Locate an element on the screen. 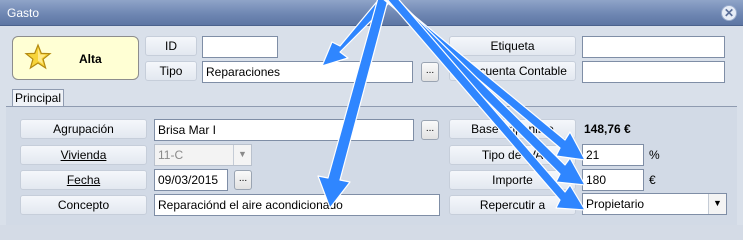 This screenshot has width=743, height=240. repercutir-value: Propietario is located at coordinates (615, 204).